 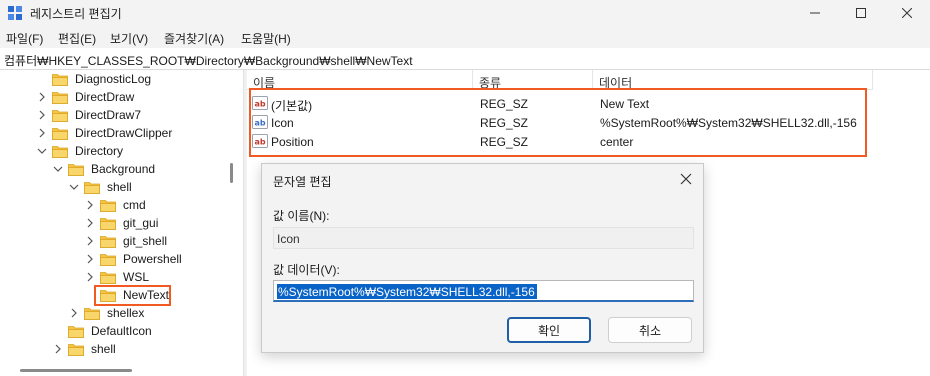 What do you see at coordinates (301, 216) in the screenshot?
I see `value-name-label: 값 이름(N):` at bounding box center [301, 216].